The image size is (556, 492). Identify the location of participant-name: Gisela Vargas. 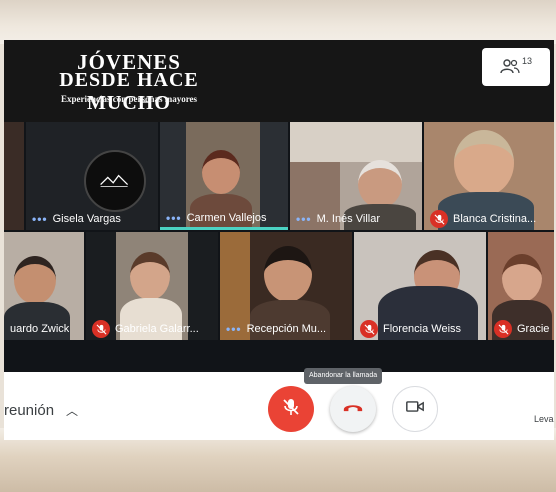
(86, 219).